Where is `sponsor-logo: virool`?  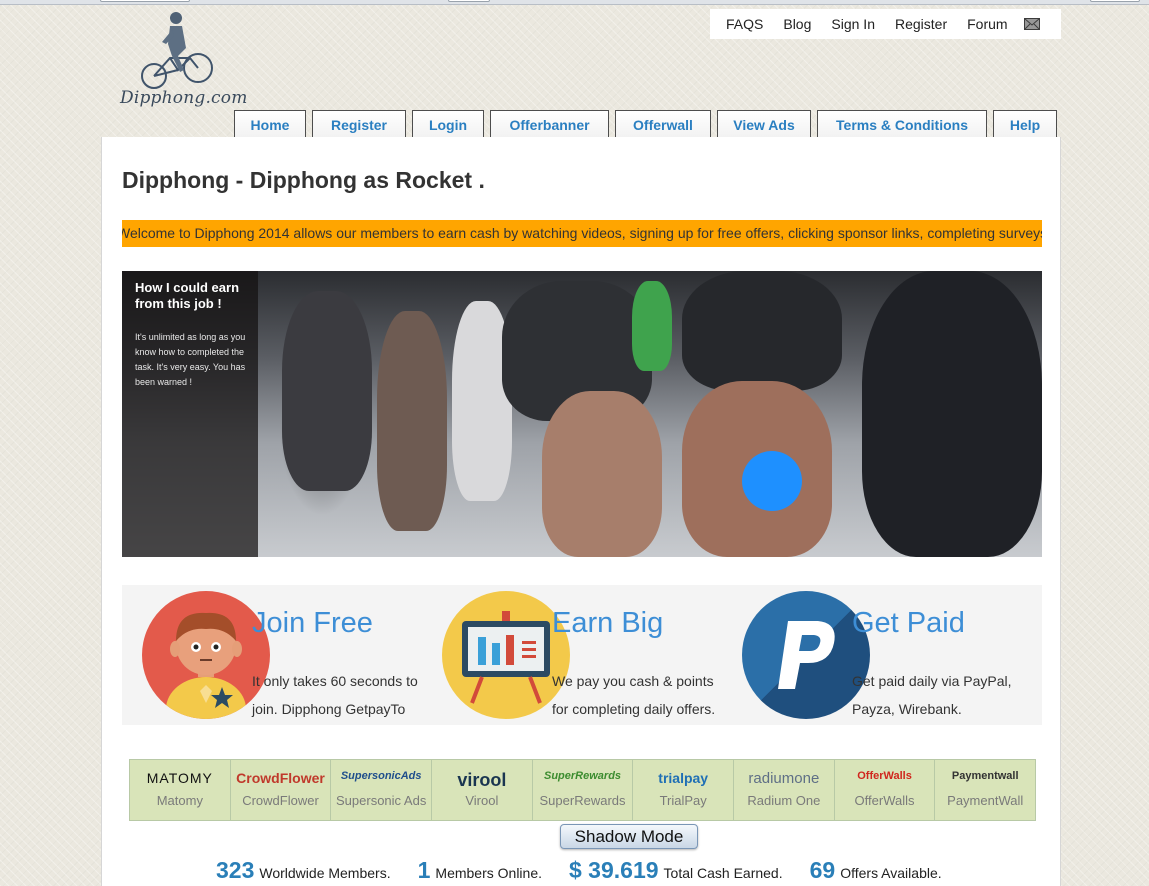
sponsor-logo: virool is located at coordinates (482, 780).